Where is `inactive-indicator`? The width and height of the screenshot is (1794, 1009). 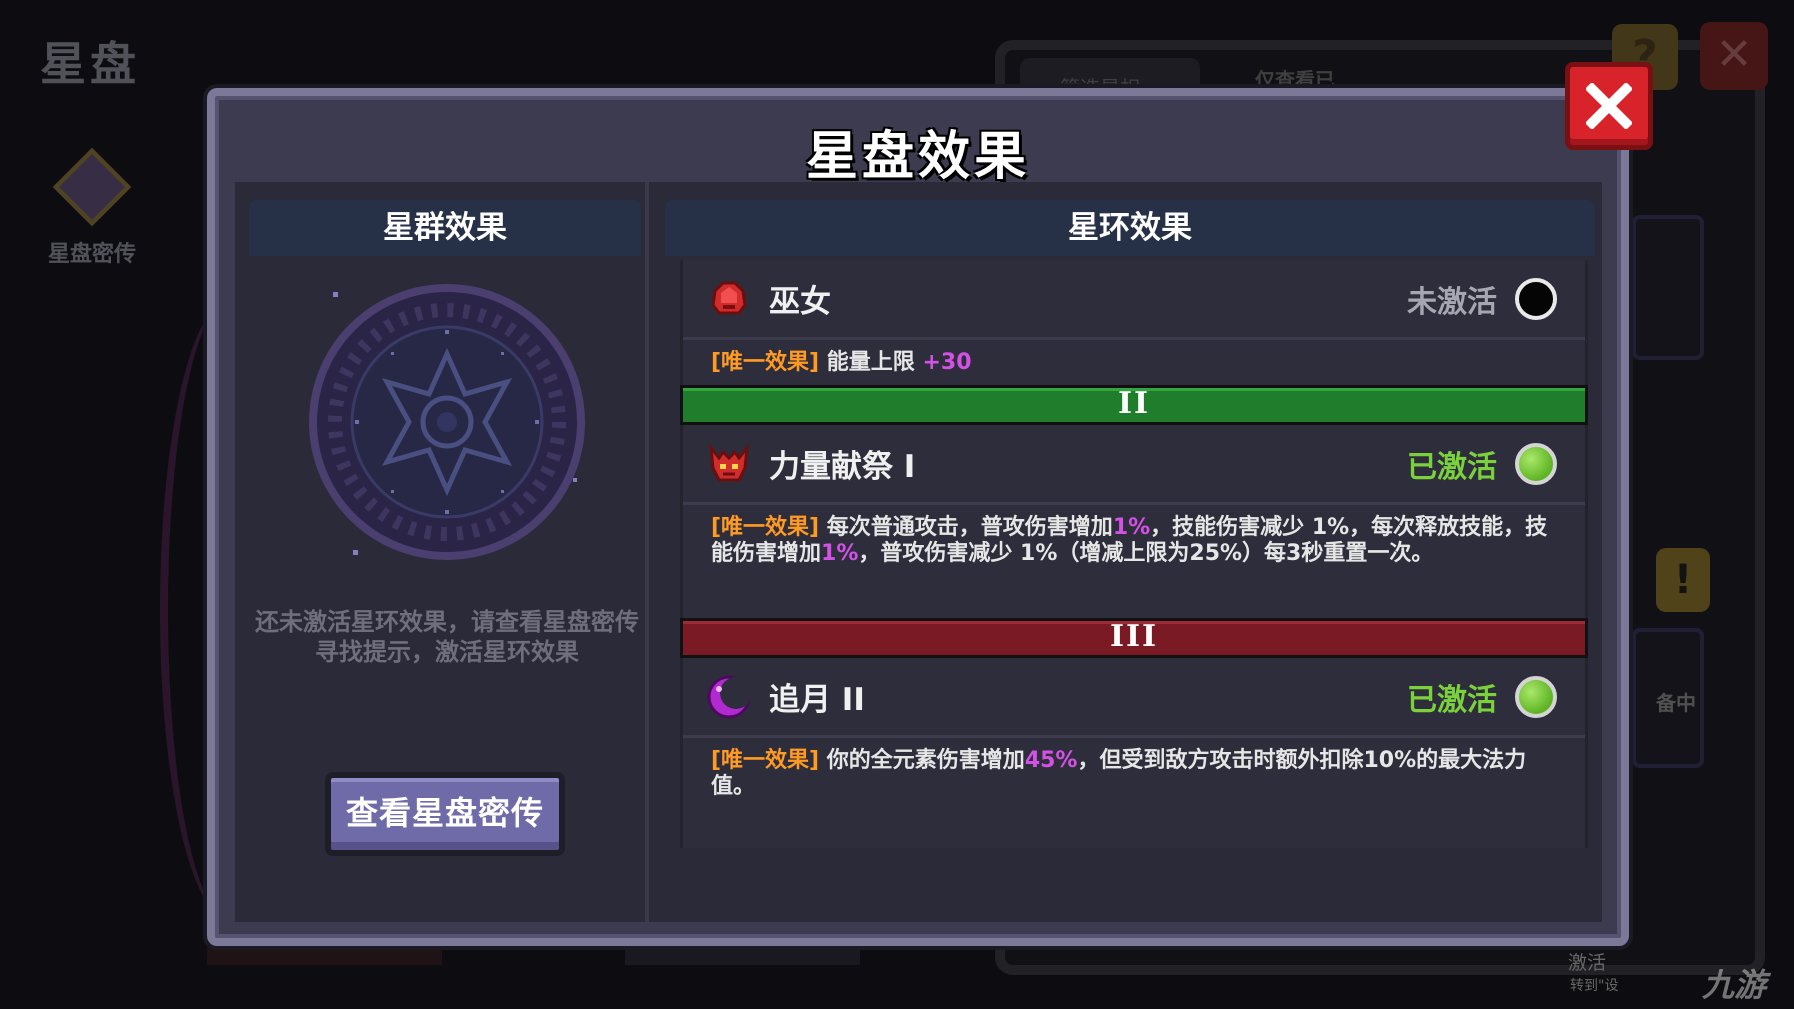
inactive-indicator is located at coordinates (1536, 298).